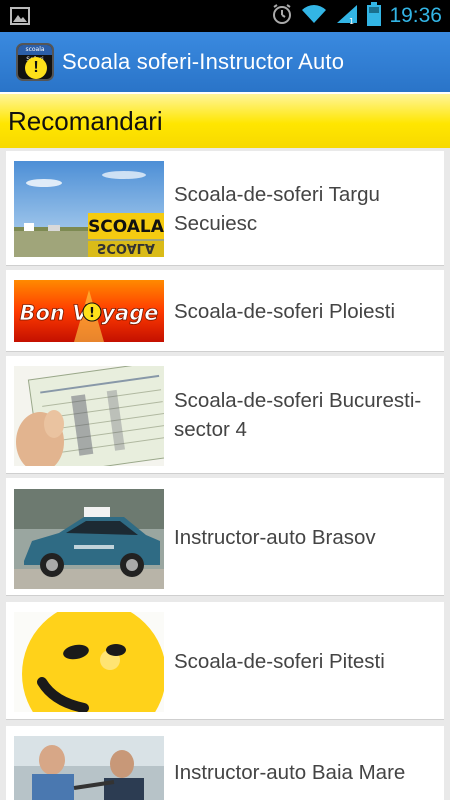 Image resolution: width=450 pixels, height=800 pixels. Describe the element at coordinates (277, 208) in the screenshot. I see `item-label: Scoala-de-soferi Targu Secuiesc` at that location.